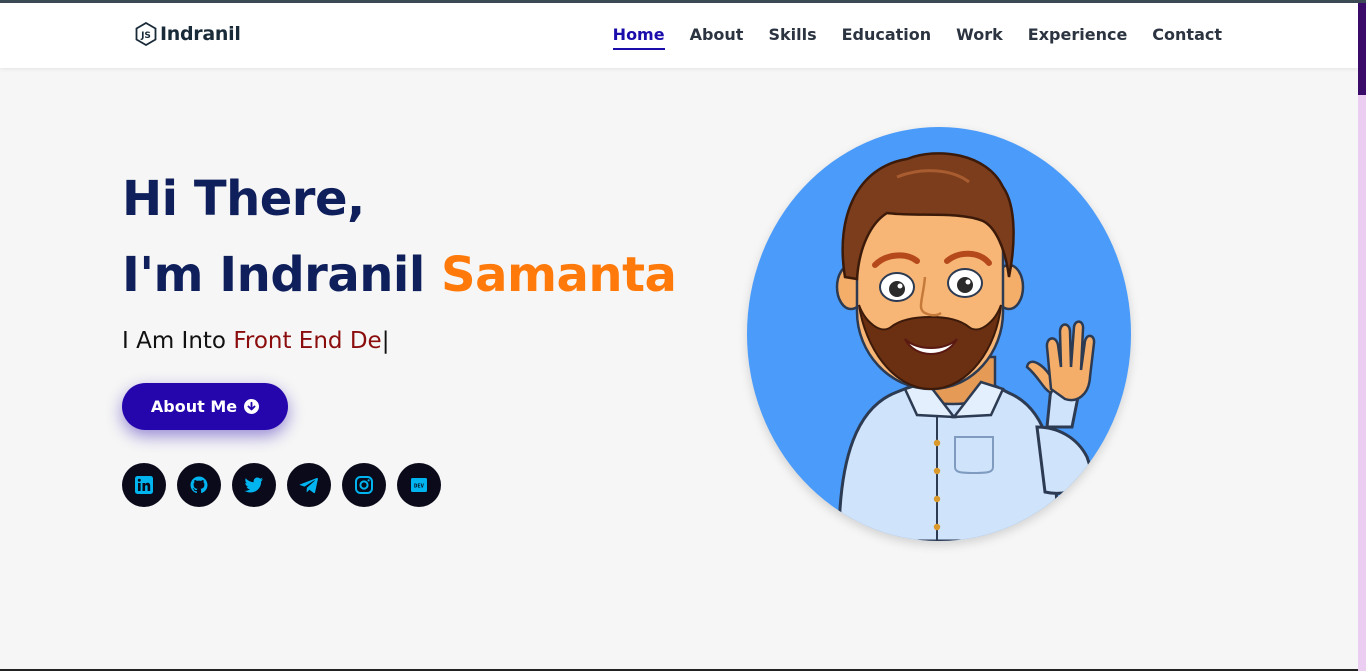 The image size is (1366, 671). I want to click on dev-link: DEV, so click(419, 485).